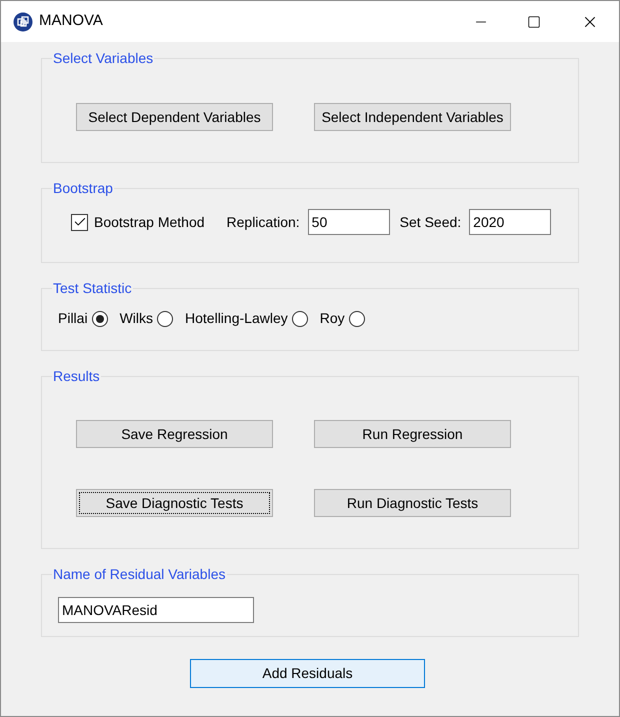 Image resolution: width=620 pixels, height=717 pixels. I want to click on field-label: Replication:, so click(263, 222).